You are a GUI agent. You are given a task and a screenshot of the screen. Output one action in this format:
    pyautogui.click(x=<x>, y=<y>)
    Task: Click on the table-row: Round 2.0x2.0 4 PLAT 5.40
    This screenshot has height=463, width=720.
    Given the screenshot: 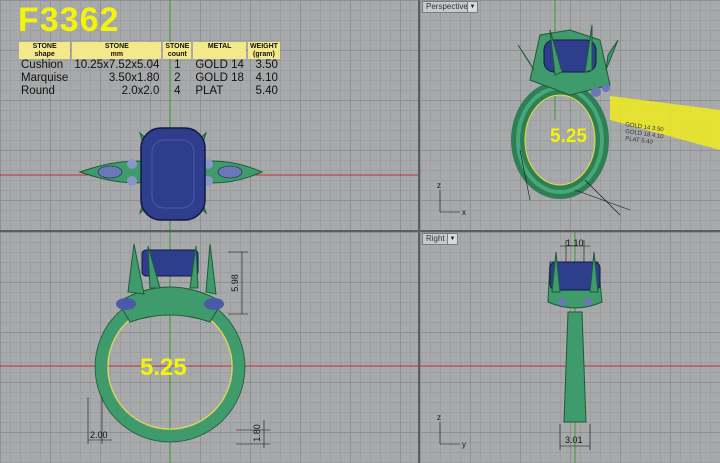 What is the action you would take?
    pyautogui.click(x=149, y=91)
    